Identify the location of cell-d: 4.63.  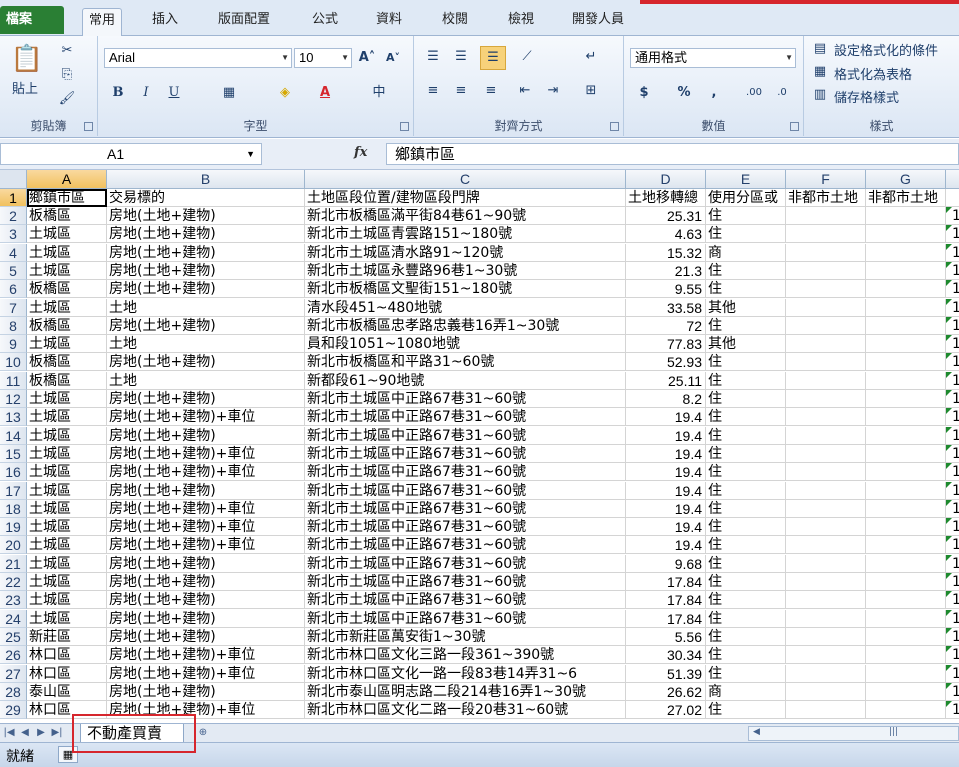
(666, 234).